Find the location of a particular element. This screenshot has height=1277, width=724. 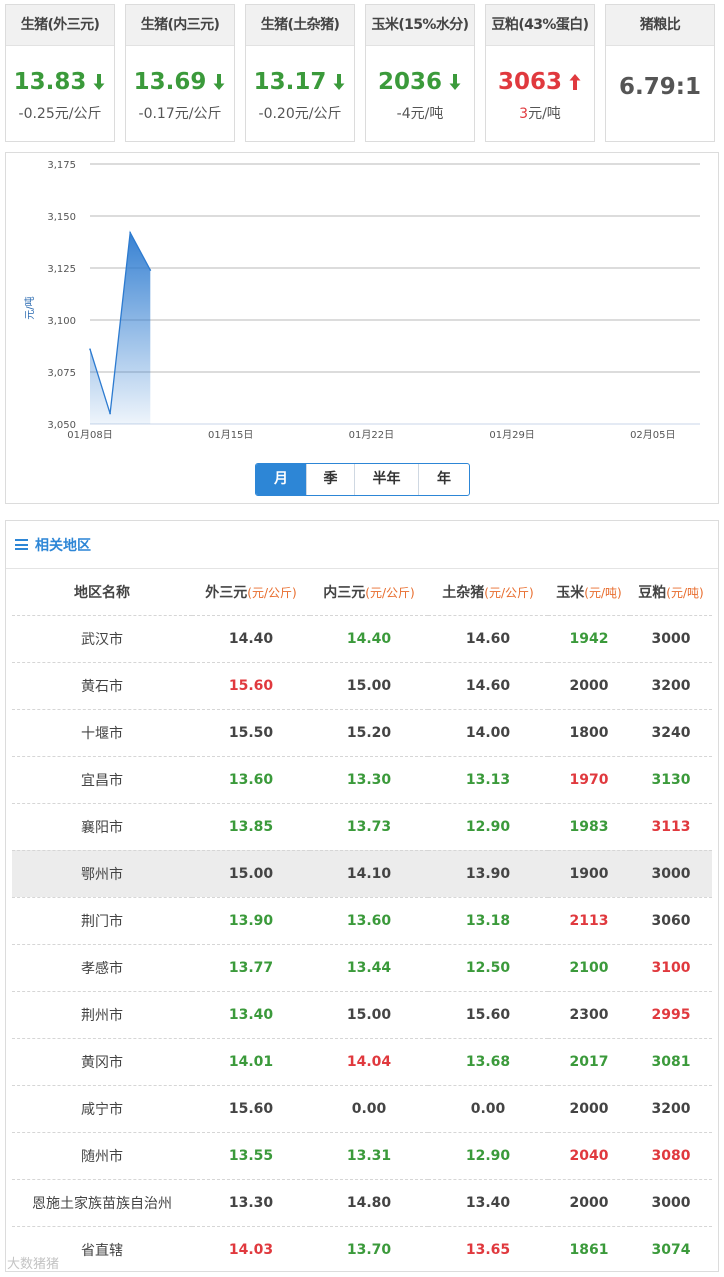

region-name: 十堰市 is located at coordinates (102, 733).